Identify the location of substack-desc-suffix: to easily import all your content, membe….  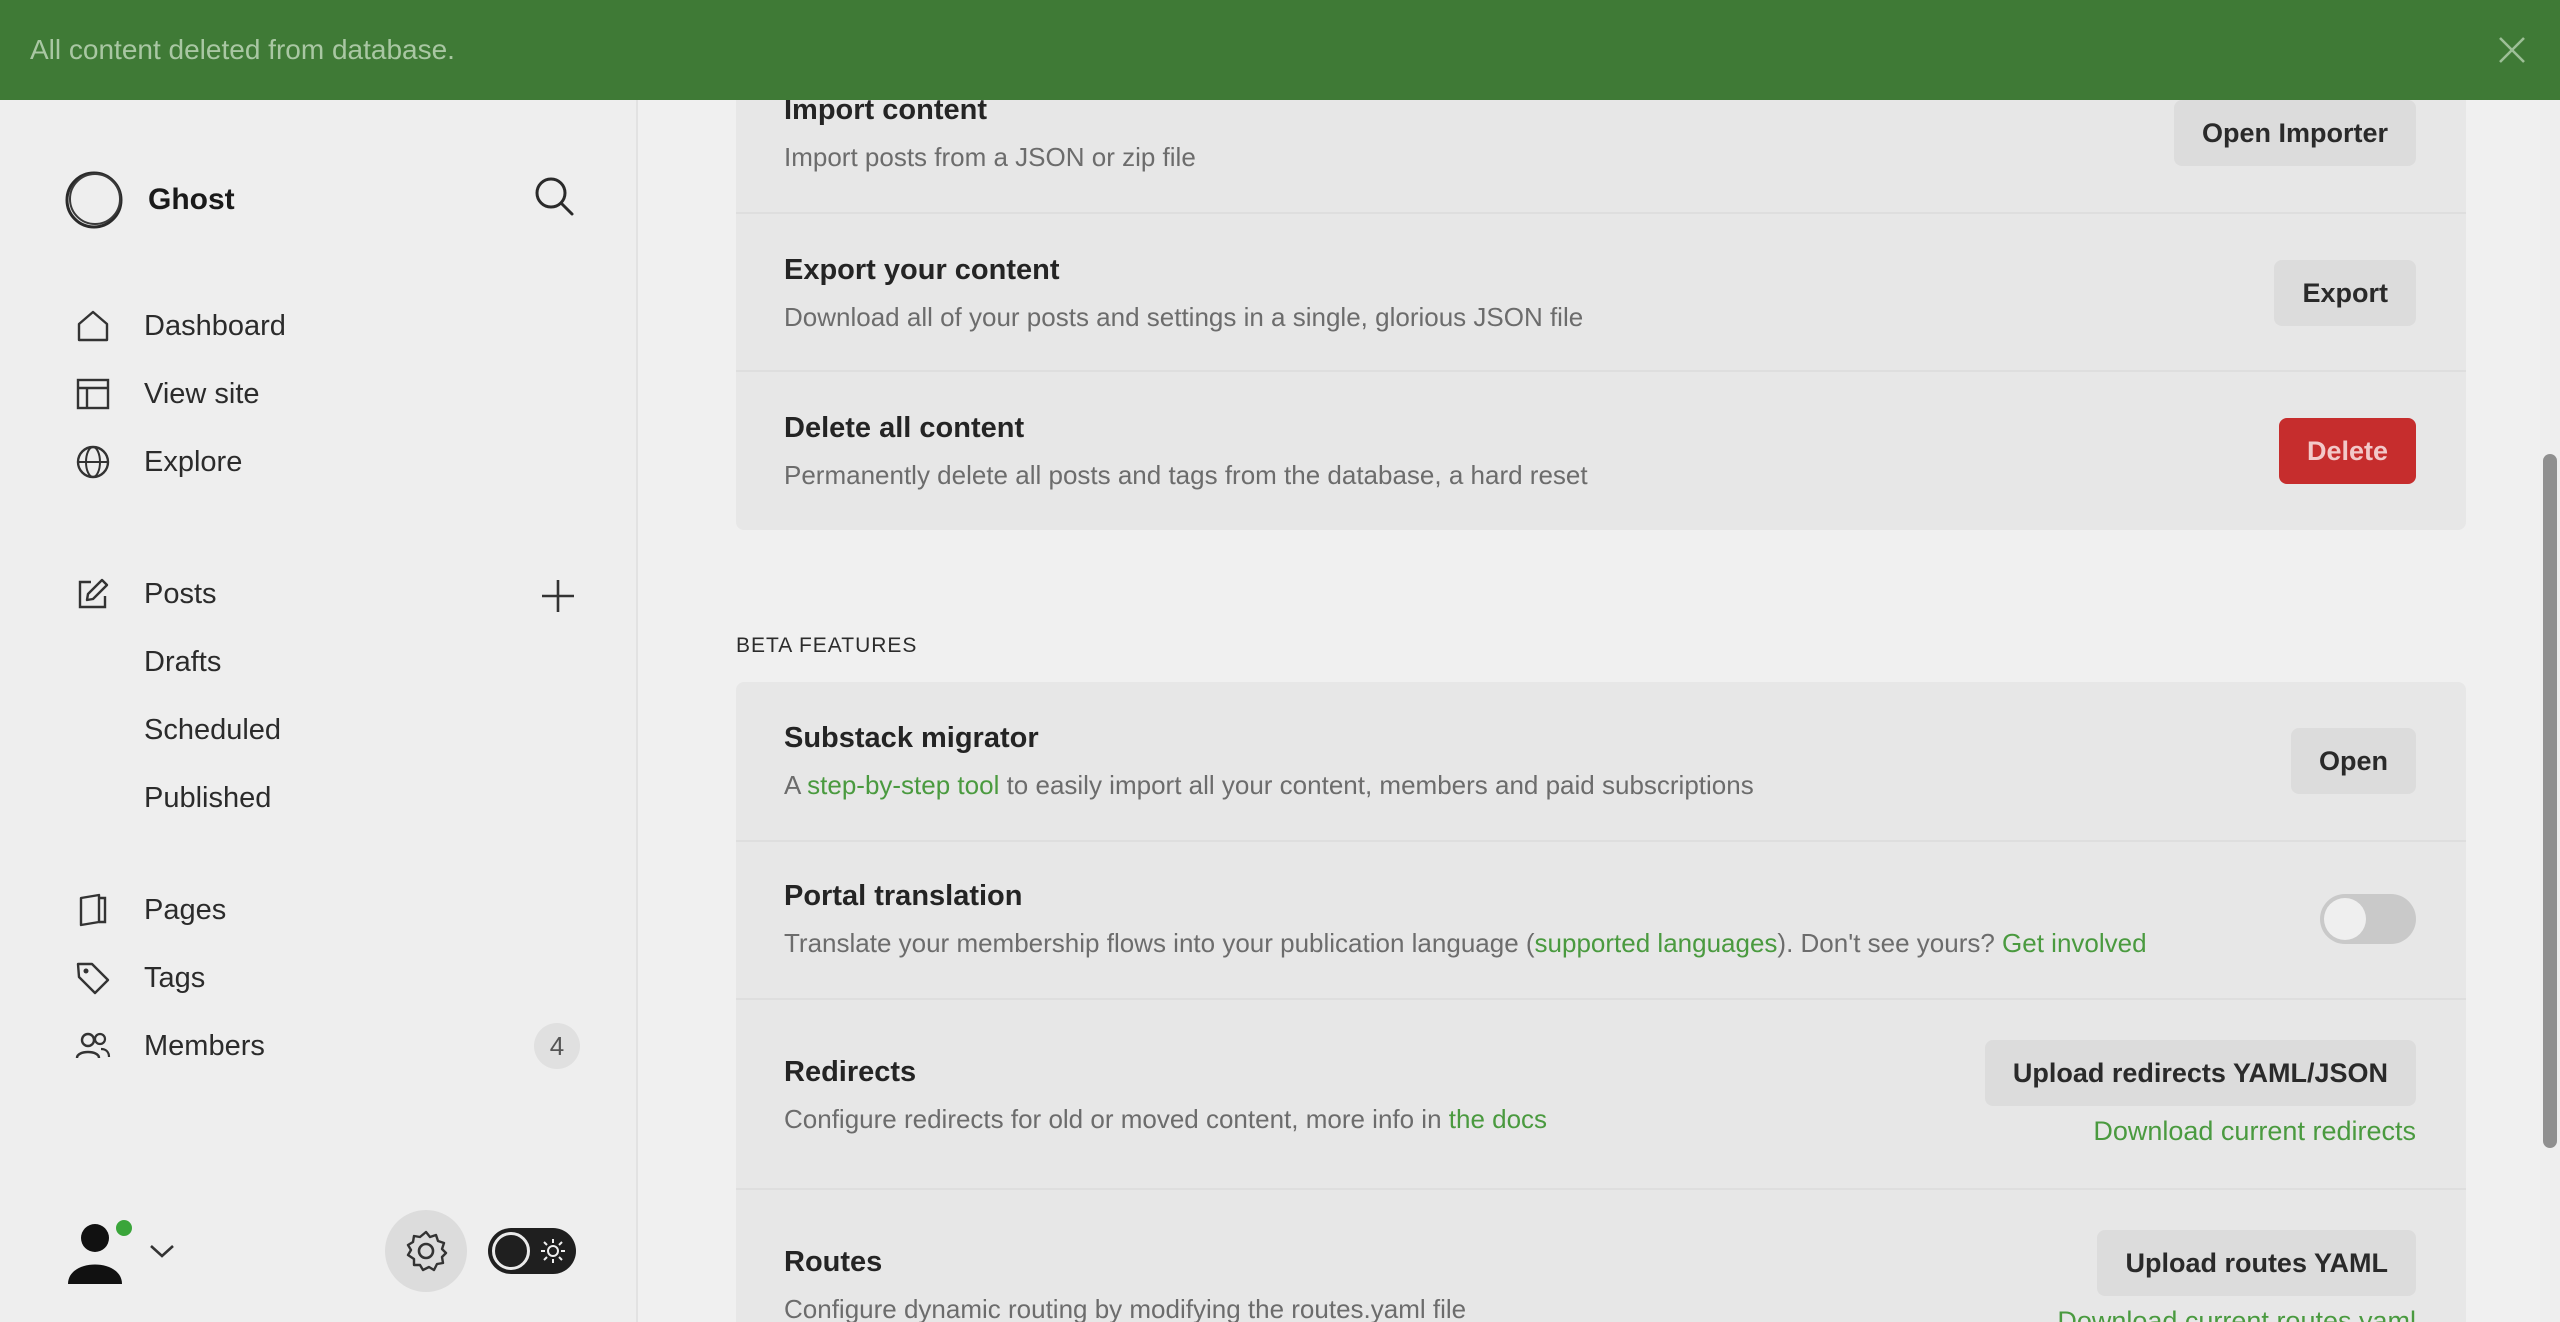
(1376, 785).